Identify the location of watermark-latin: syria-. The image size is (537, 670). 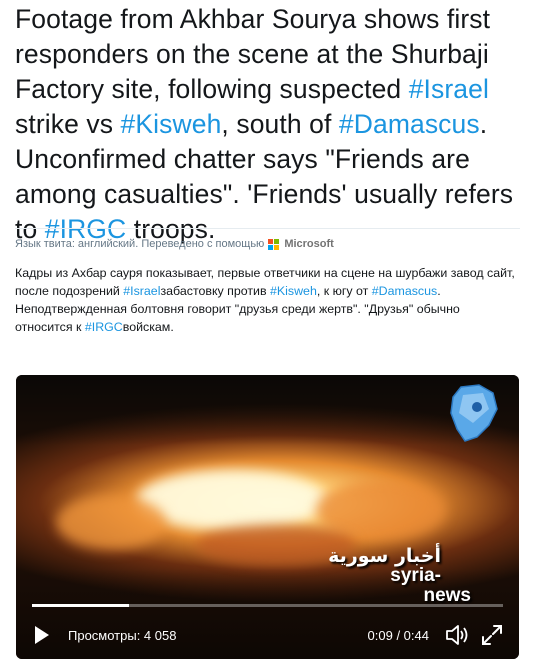
(384, 576).